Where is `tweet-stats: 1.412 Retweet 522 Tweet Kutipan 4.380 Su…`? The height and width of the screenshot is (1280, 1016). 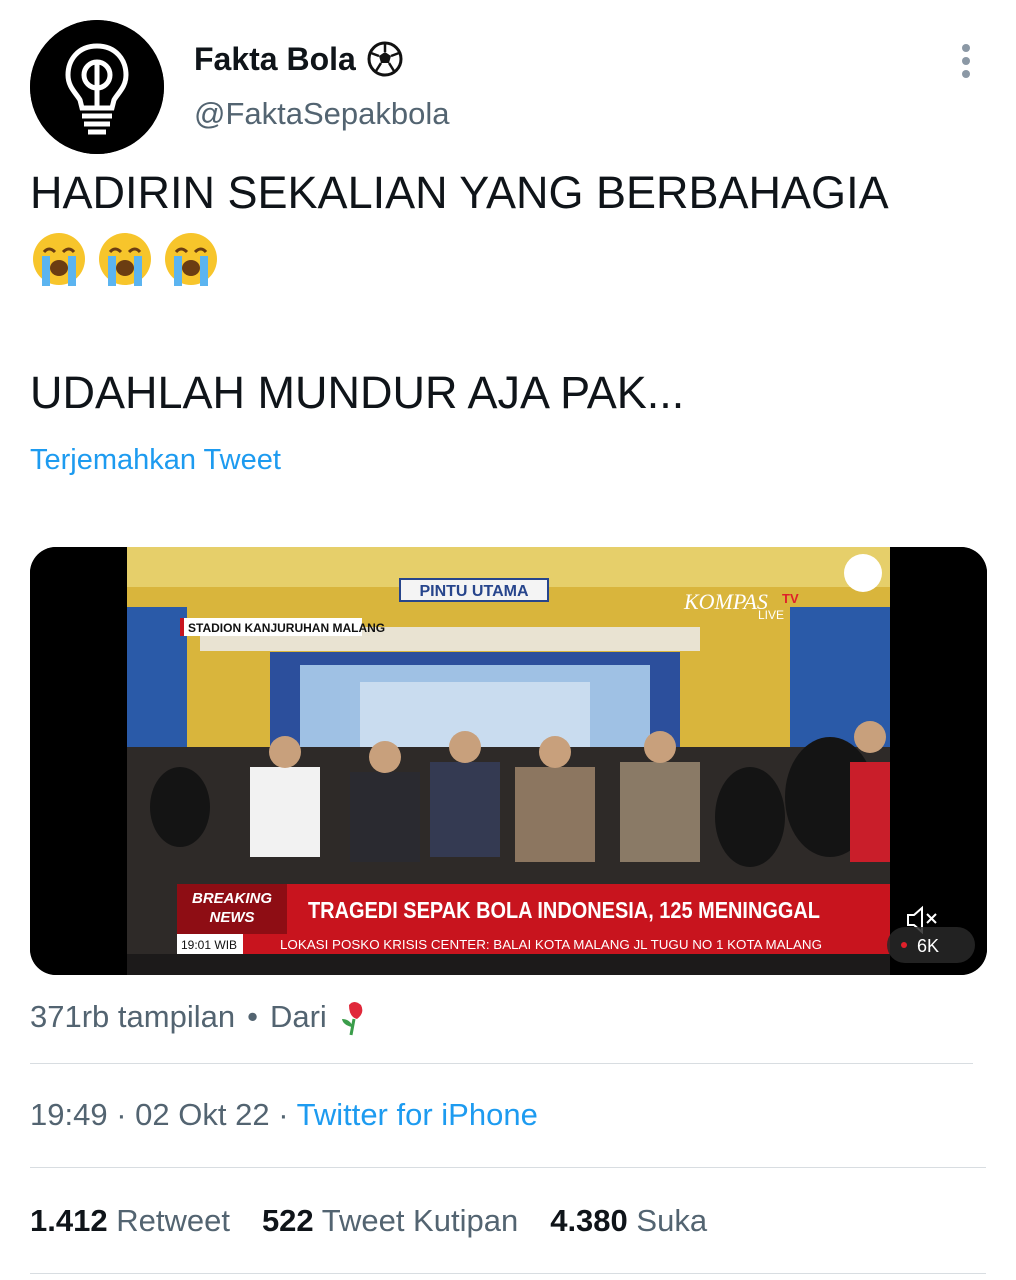
tweet-stats: 1.412 Retweet 522 Tweet Kutipan 4.380 Su… is located at coordinates (368, 1221).